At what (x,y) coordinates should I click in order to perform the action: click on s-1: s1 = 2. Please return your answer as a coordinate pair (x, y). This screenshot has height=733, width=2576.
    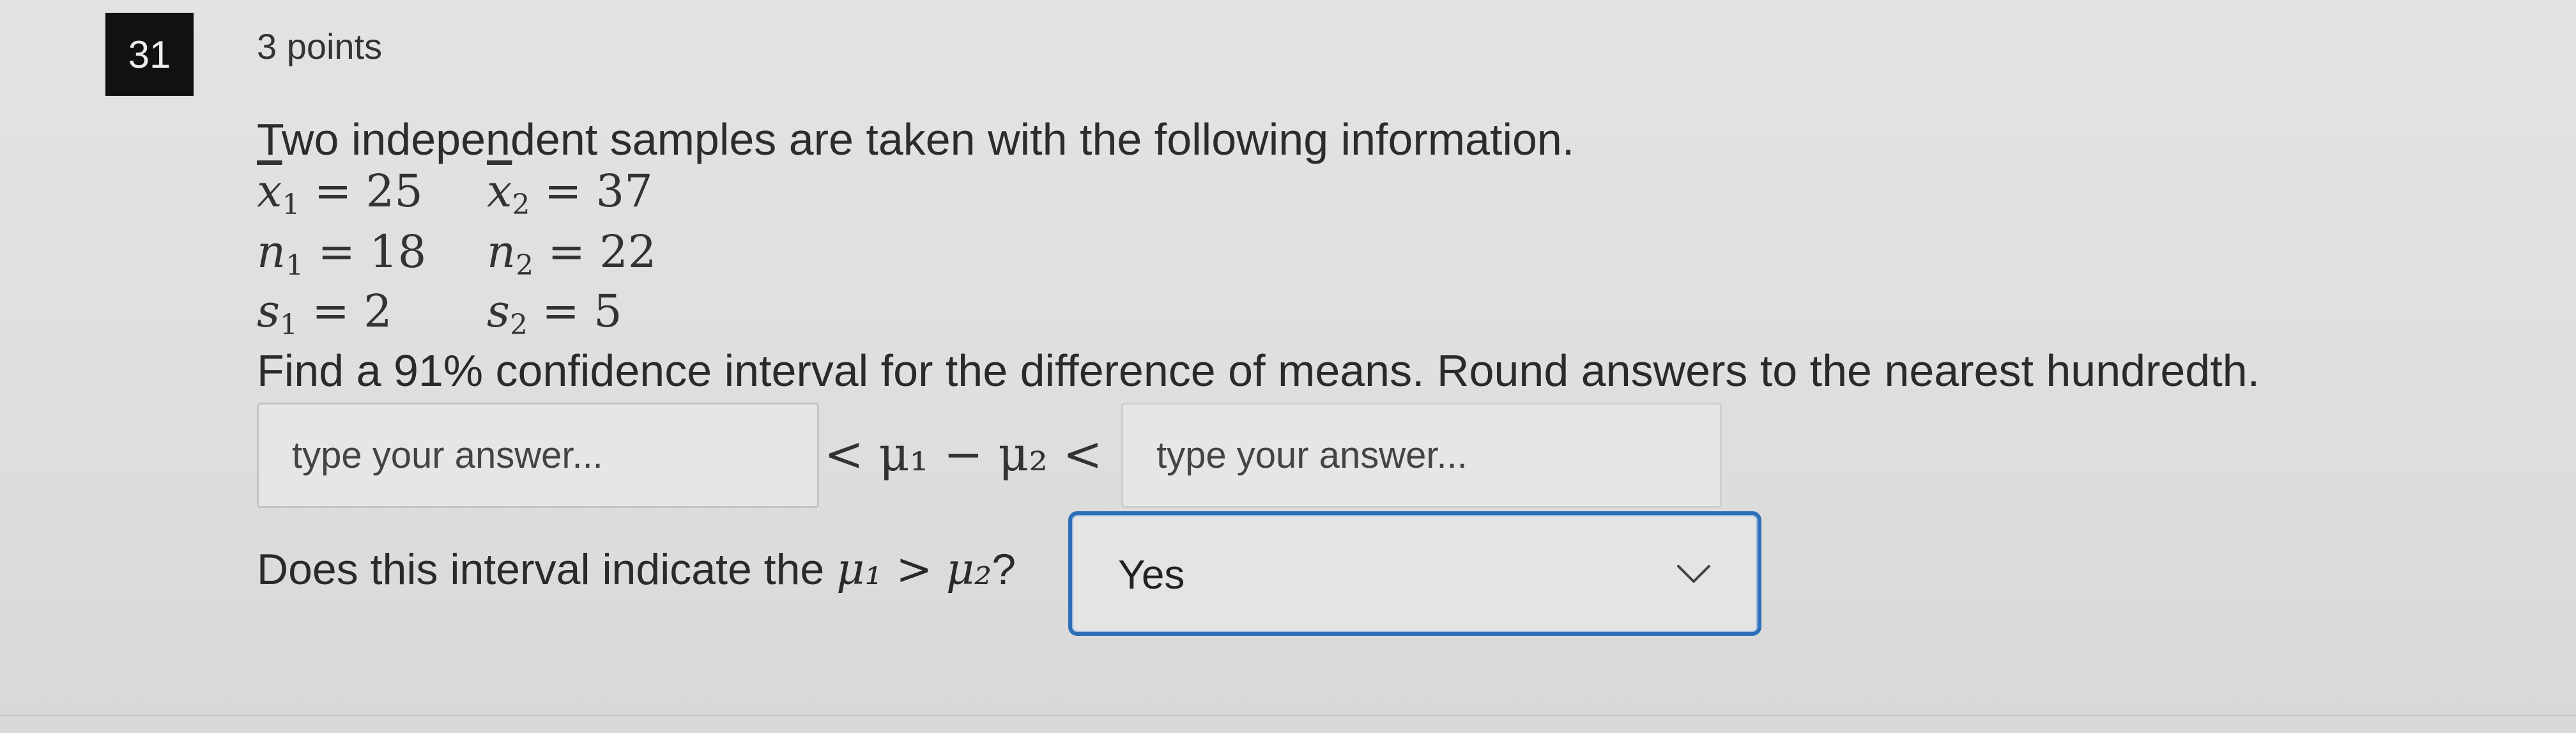
    Looking at the image, I should click on (324, 313).